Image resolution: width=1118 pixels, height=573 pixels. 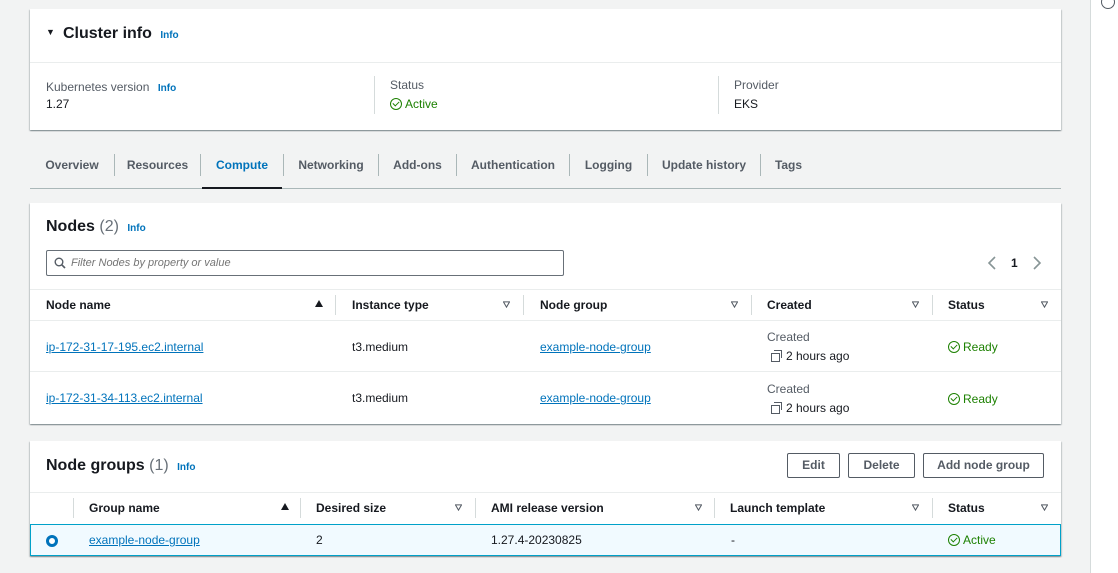 What do you see at coordinates (319, 540) in the screenshot?
I see `desired-size: 2` at bounding box center [319, 540].